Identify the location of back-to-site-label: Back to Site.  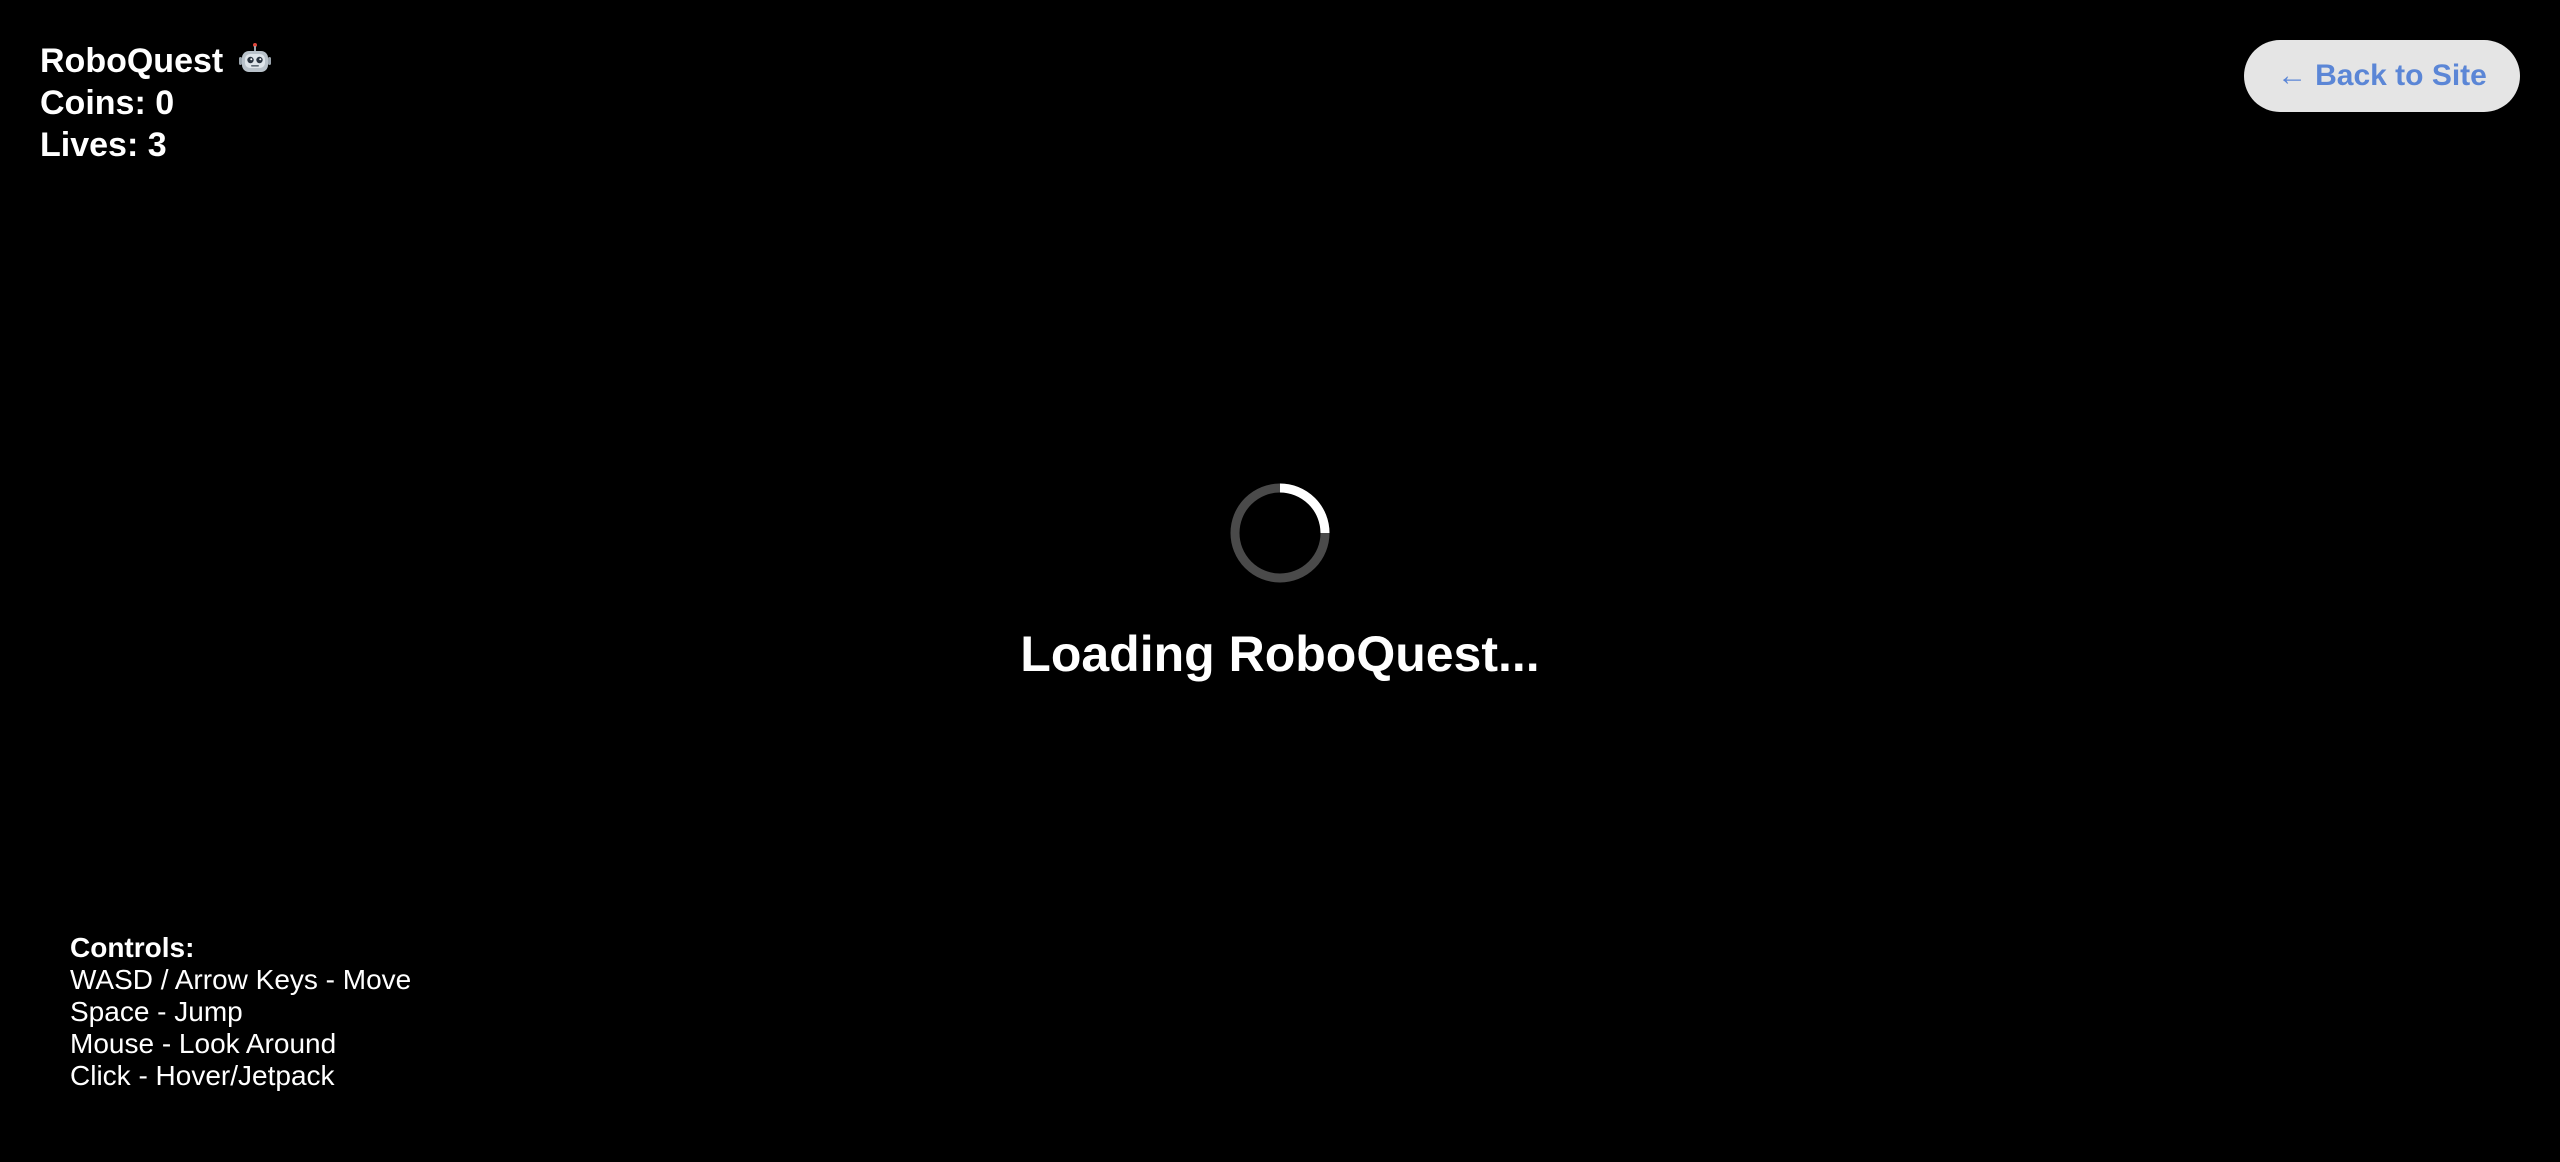
(2401, 75).